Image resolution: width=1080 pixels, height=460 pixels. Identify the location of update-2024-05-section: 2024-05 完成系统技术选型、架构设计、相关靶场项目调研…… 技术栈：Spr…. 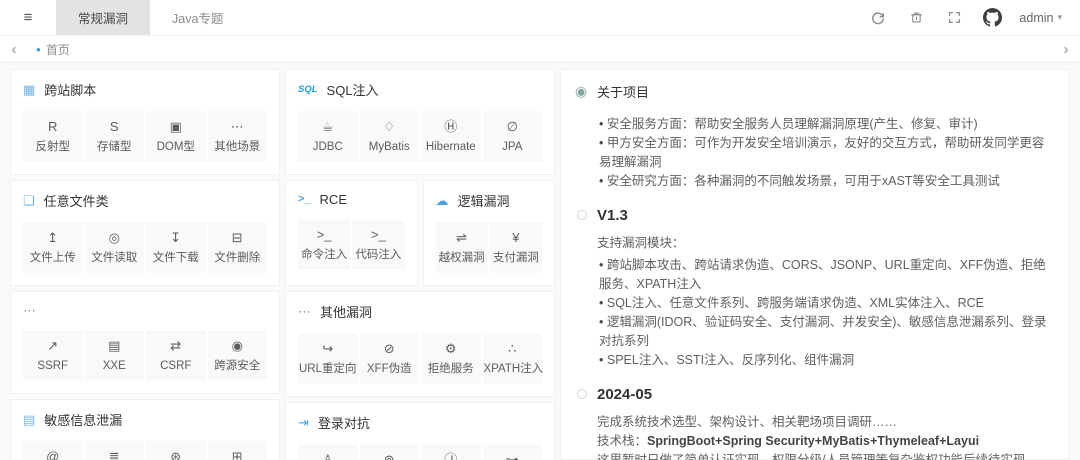
(815, 423).